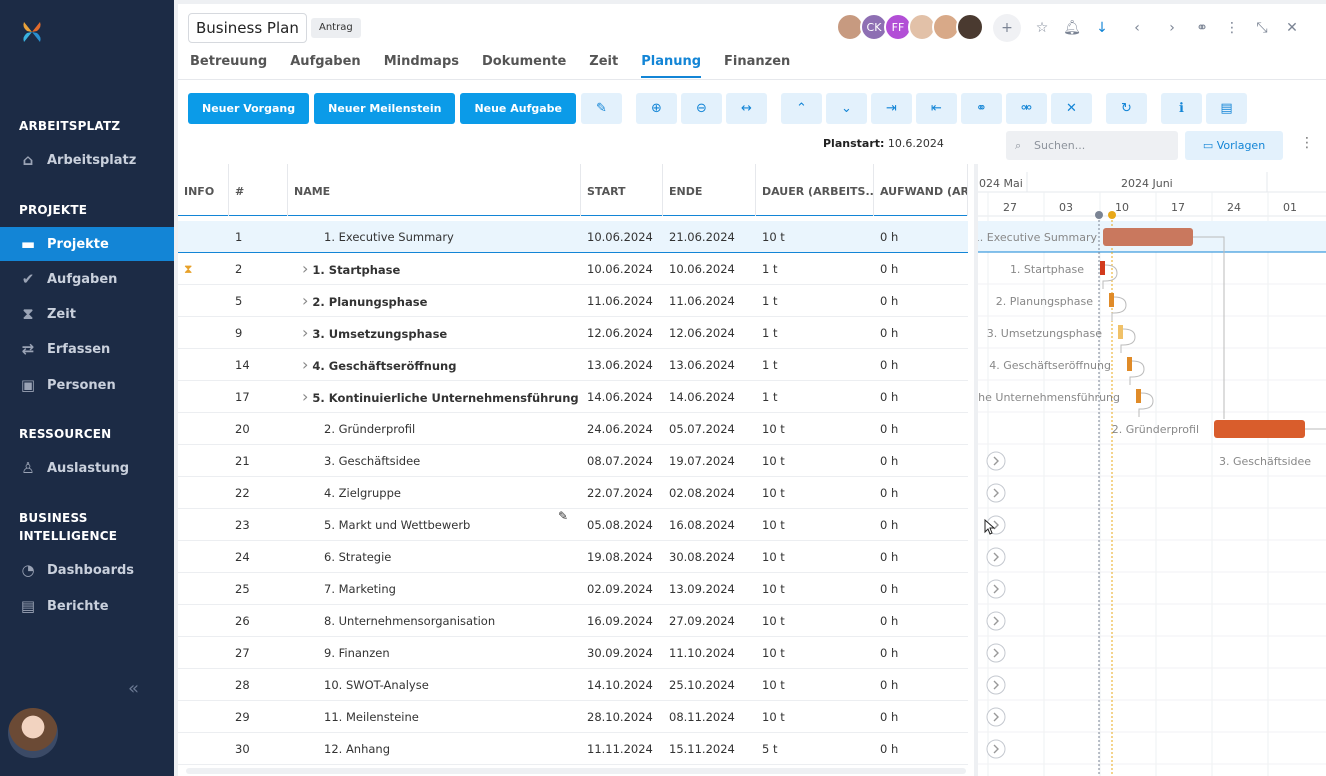 This screenshot has height=776, width=1326. I want to click on chevron-left-icon: ‹, so click(1137, 28).